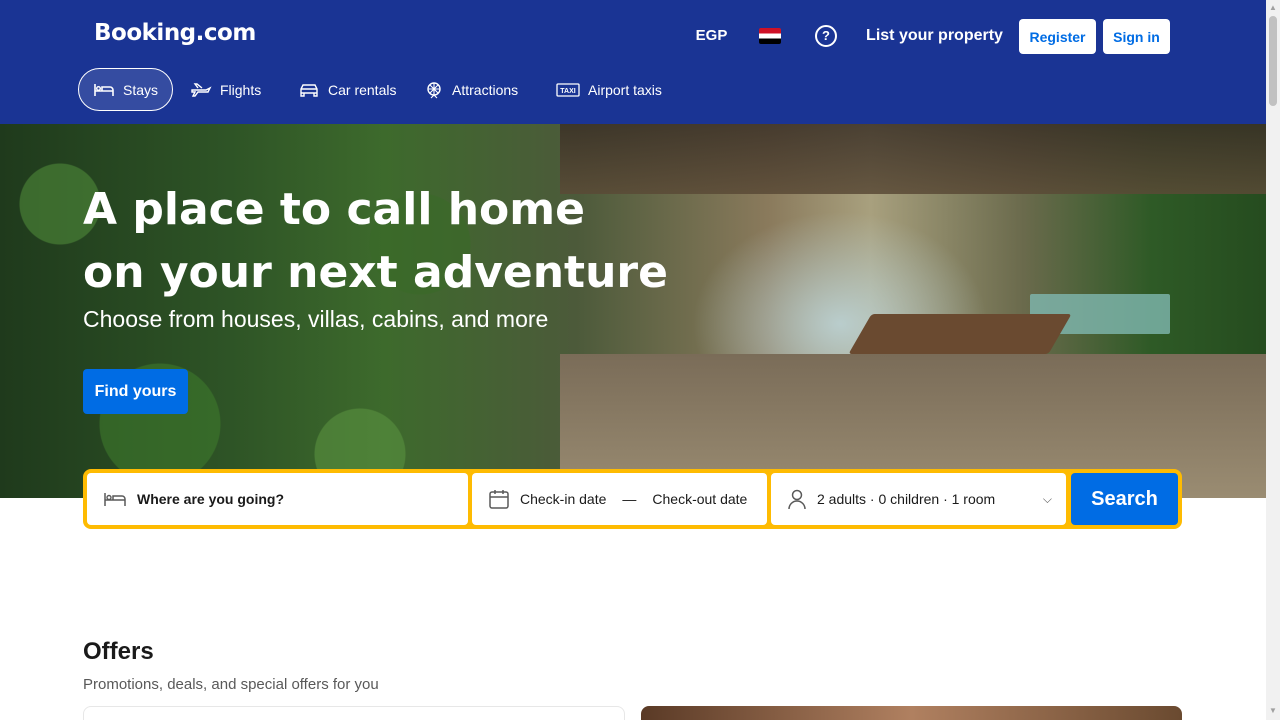  I want to click on page-scrollbar: ▲ ▼, so click(1273, 360).